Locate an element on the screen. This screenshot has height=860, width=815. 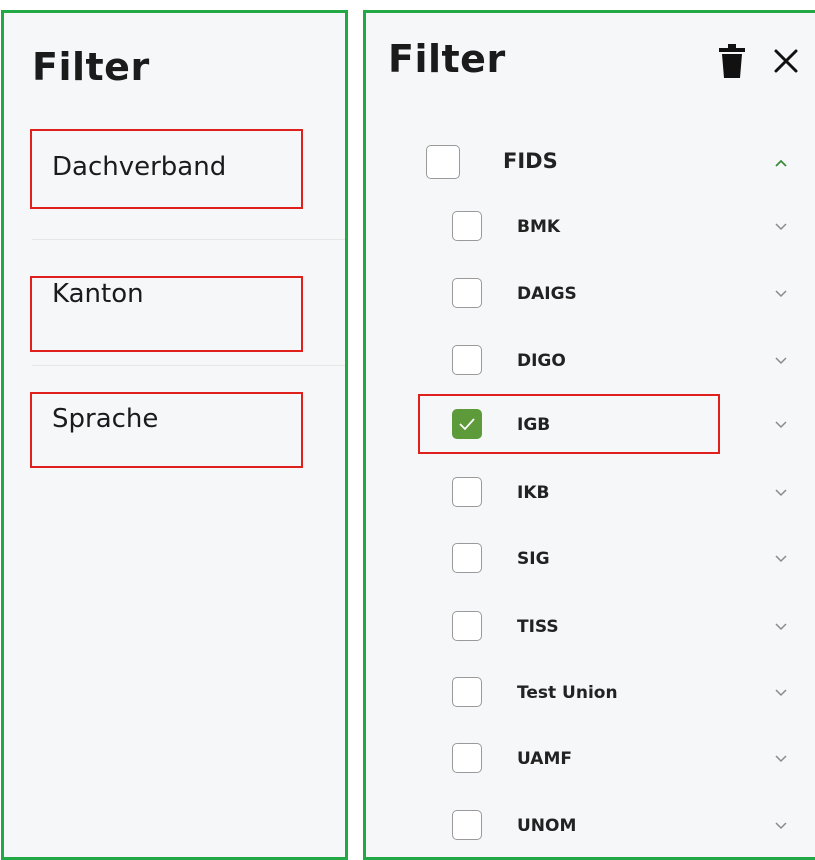
tree-label: DIGO is located at coordinates (541, 361).